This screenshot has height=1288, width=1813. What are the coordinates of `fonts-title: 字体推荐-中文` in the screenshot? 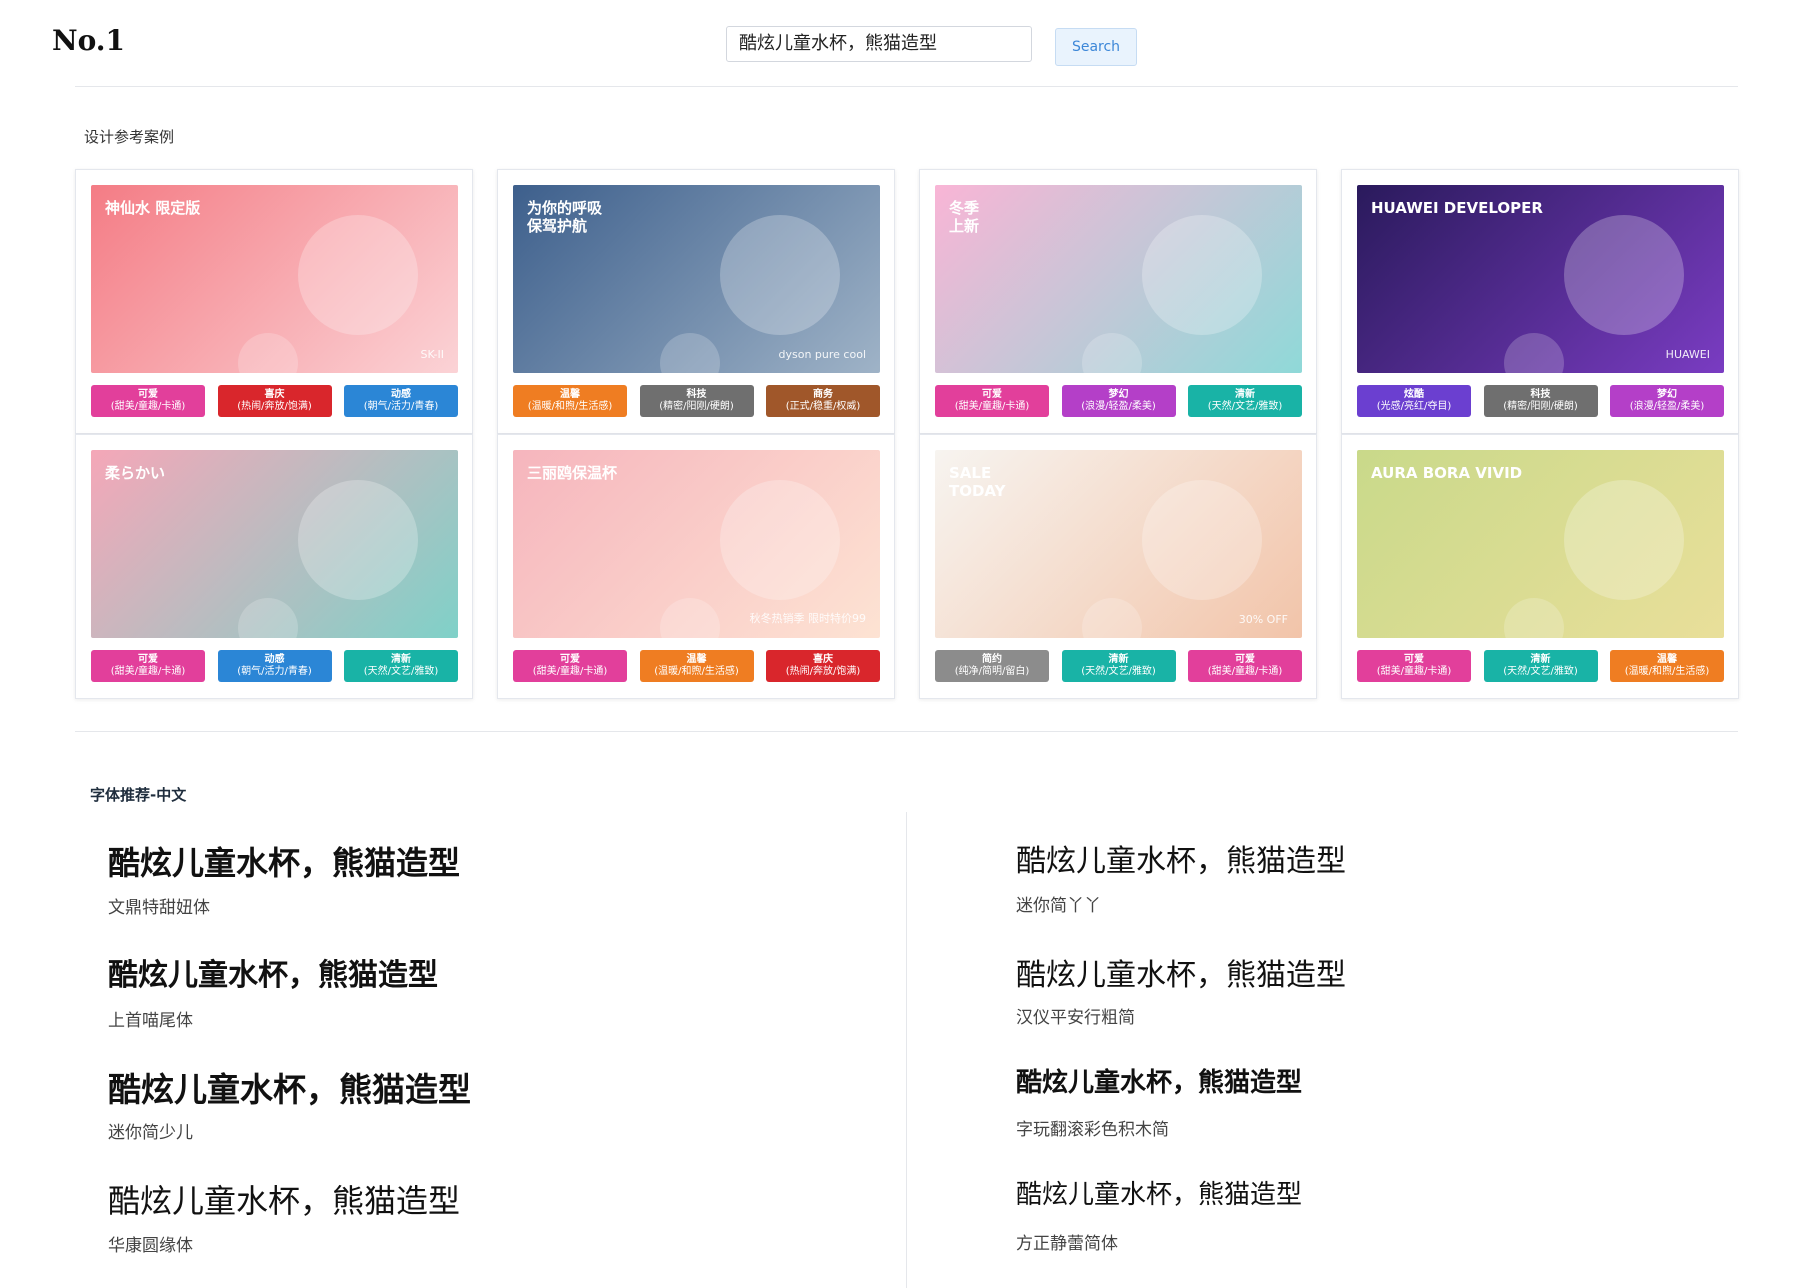 It's located at (138, 795).